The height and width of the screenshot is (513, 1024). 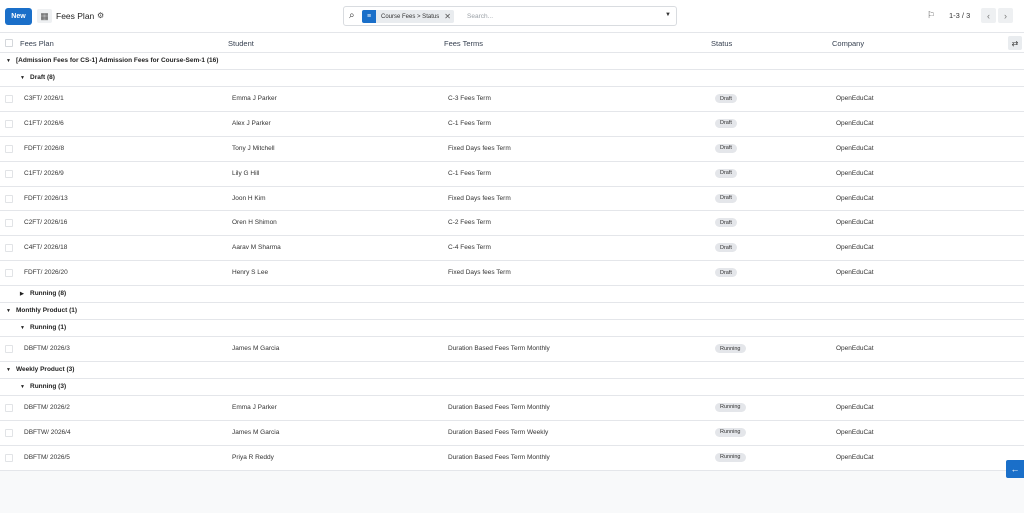 What do you see at coordinates (721, 43) in the screenshot?
I see `column-header-status: Status` at bounding box center [721, 43].